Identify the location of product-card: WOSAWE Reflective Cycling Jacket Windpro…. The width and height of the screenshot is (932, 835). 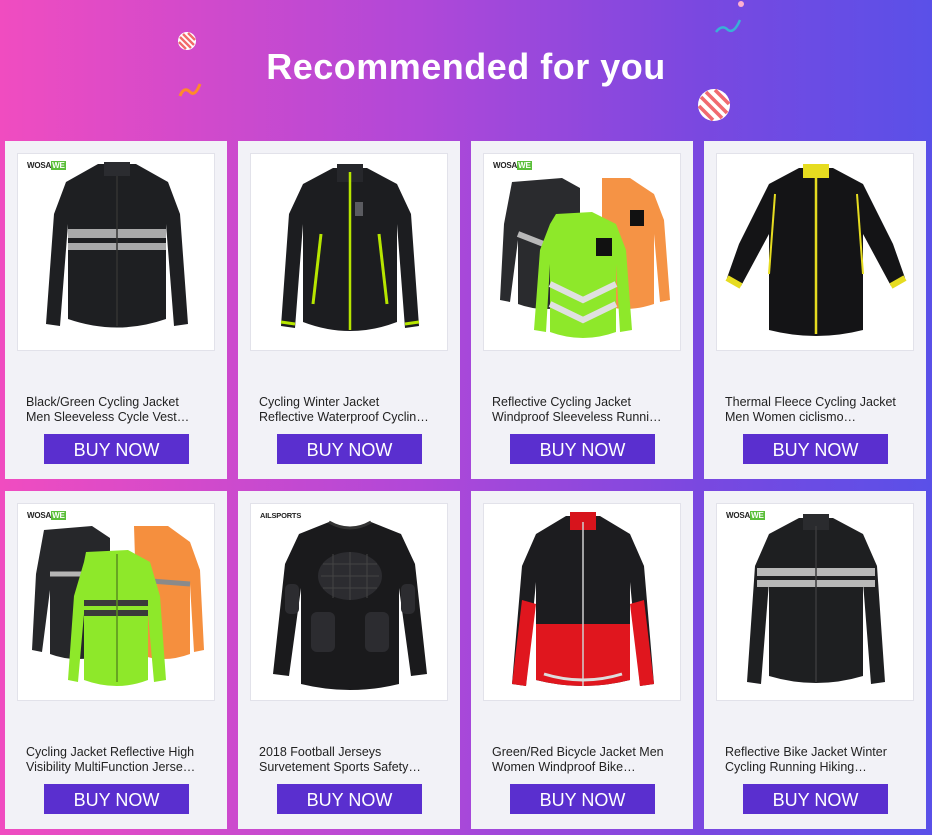
(582, 310).